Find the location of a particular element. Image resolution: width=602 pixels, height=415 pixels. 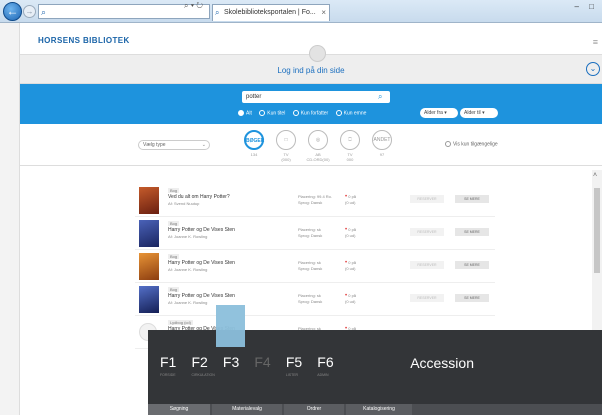

tab-orders: Ordrer is located at coordinates (314, 409).